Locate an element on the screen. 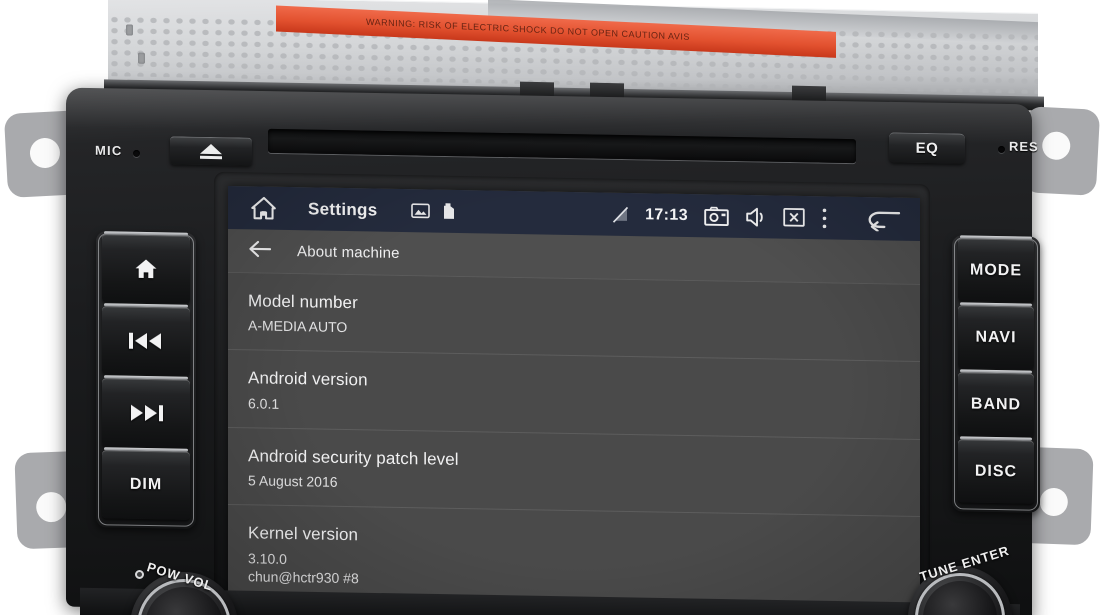 This screenshot has width=1100, height=615. eq-button: EQ is located at coordinates (927, 148).